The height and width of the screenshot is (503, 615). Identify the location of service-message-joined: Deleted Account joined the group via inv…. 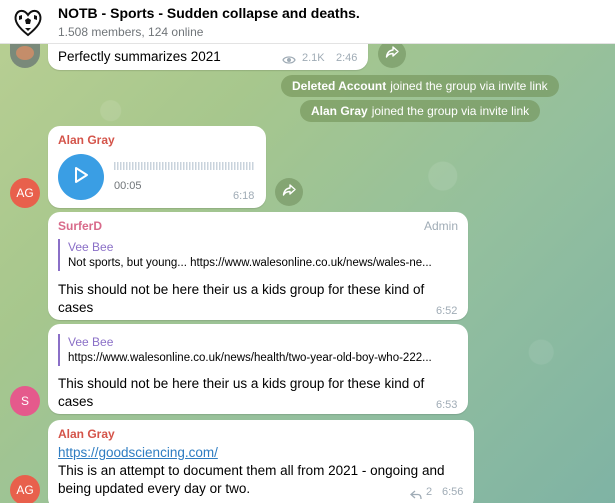
(420, 86).